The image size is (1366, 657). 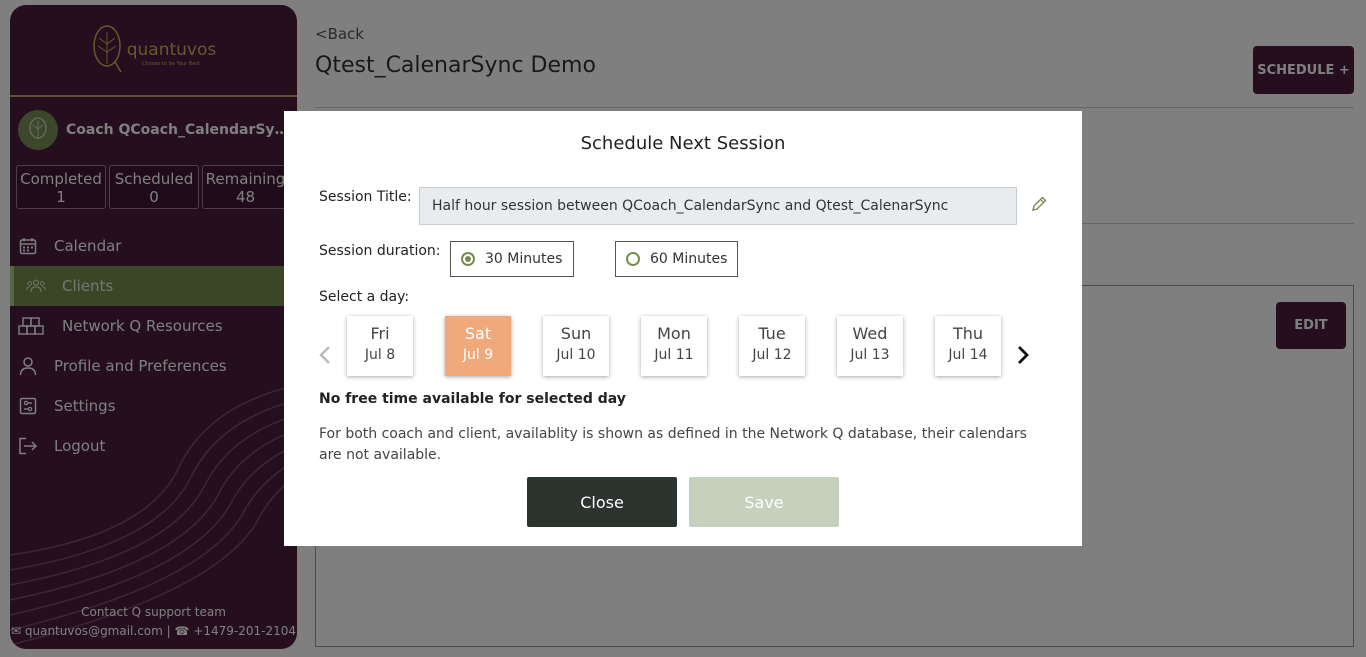 What do you see at coordinates (1023, 355) in the screenshot?
I see `next-arrow-icon` at bounding box center [1023, 355].